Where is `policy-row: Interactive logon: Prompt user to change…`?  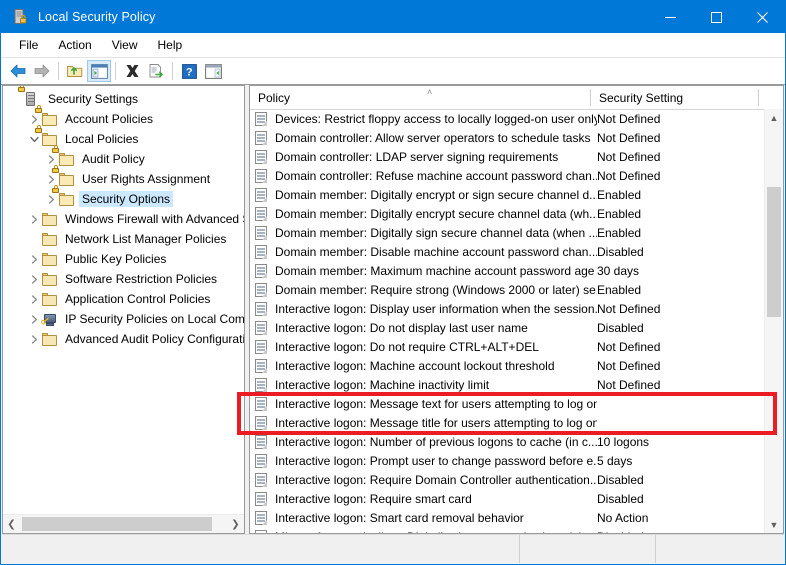
policy-row: Interactive logon: Prompt user to change… is located at coordinates (507, 460).